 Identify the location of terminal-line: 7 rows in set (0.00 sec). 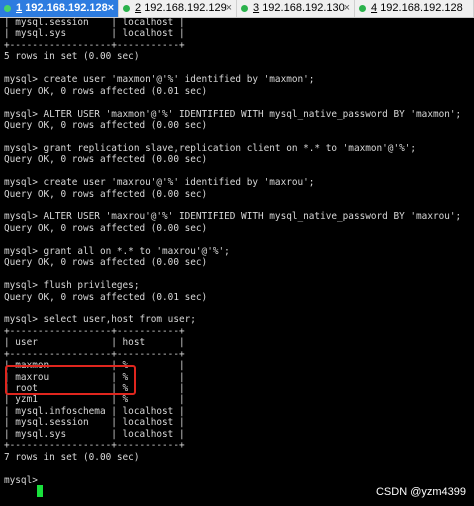
(72, 457).